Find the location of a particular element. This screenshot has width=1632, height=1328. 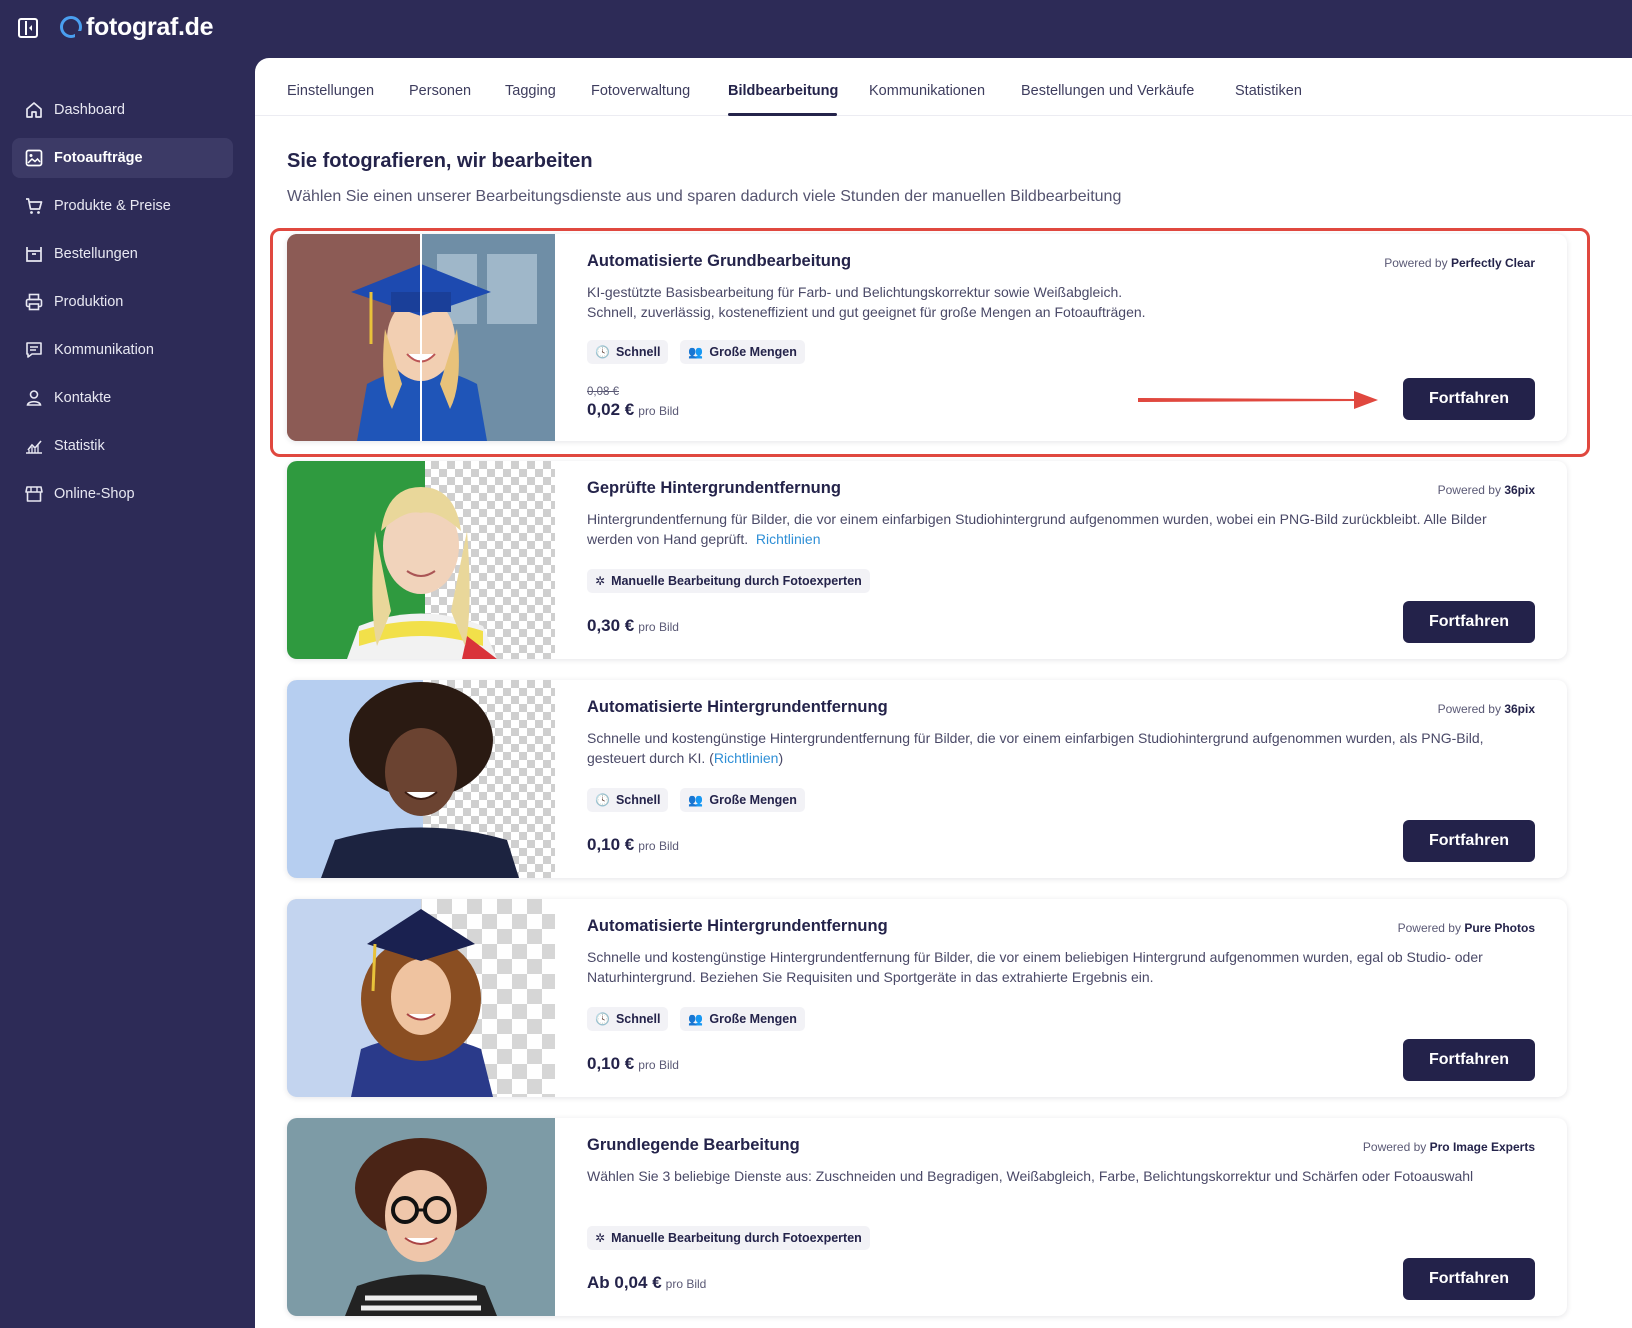

sidebar-item-produktion: Produktion is located at coordinates (122, 302).